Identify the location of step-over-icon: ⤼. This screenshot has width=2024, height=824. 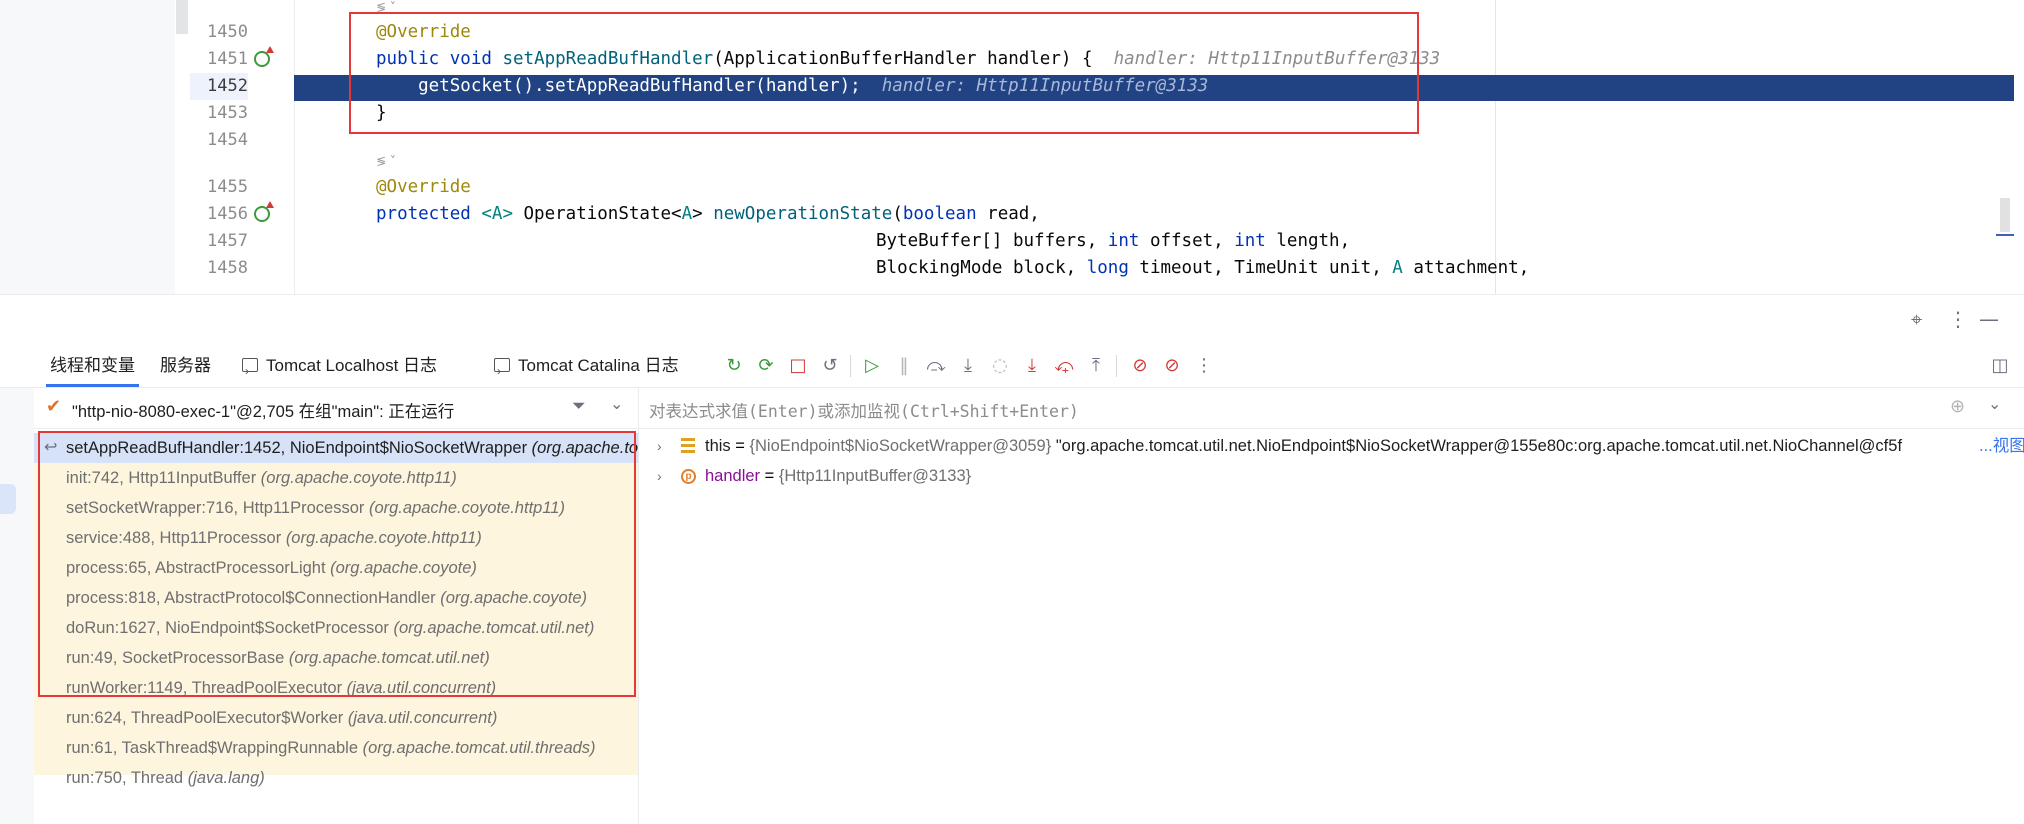
(936, 366).